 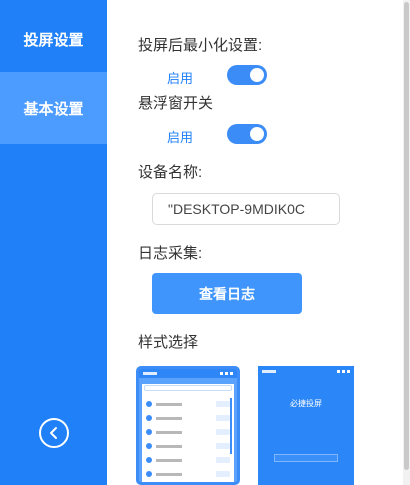 I want to click on style-option-list, so click(x=188, y=425).